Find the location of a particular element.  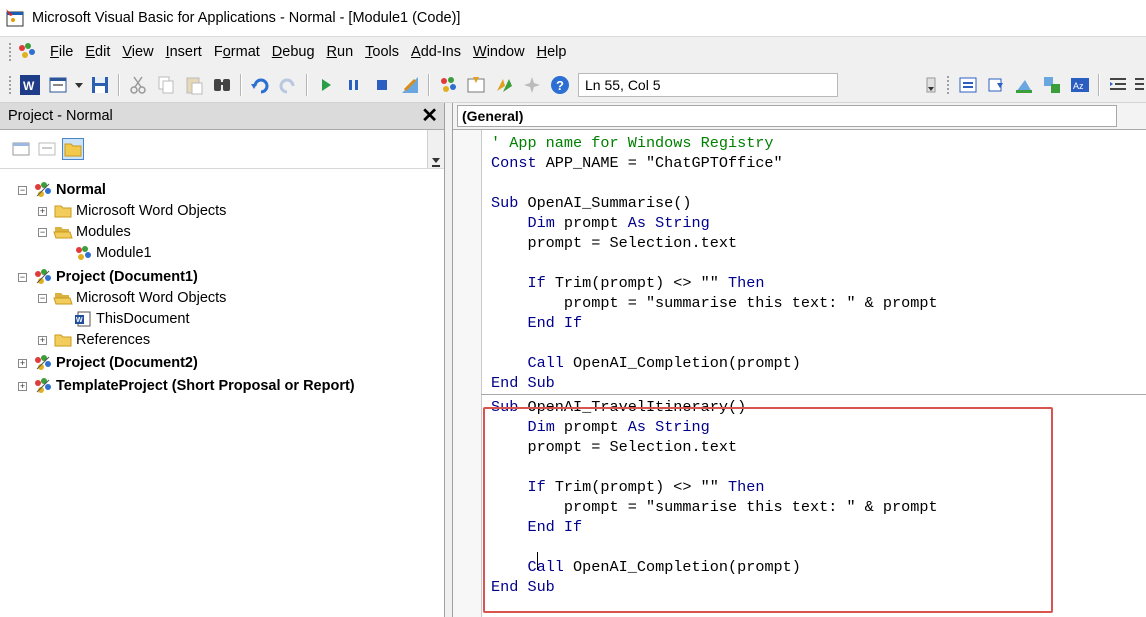

menu-add-ins: Add-Ins is located at coordinates (436, 52).